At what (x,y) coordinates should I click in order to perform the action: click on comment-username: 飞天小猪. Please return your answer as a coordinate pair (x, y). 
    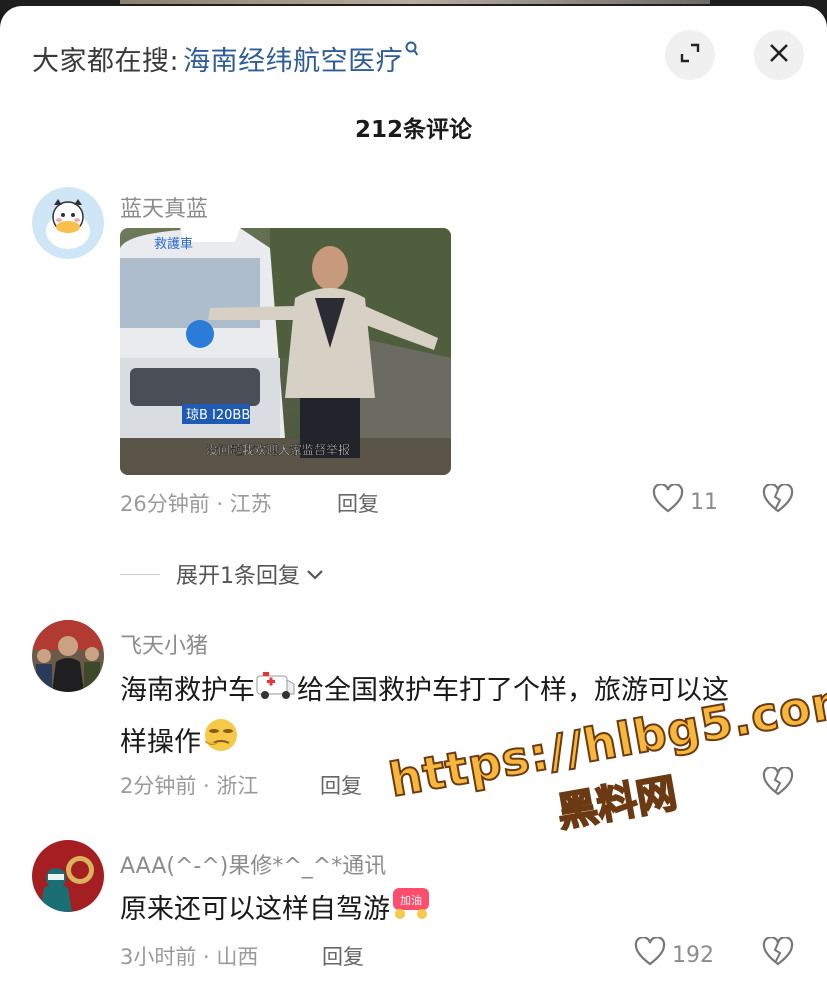
    Looking at the image, I should click on (164, 644).